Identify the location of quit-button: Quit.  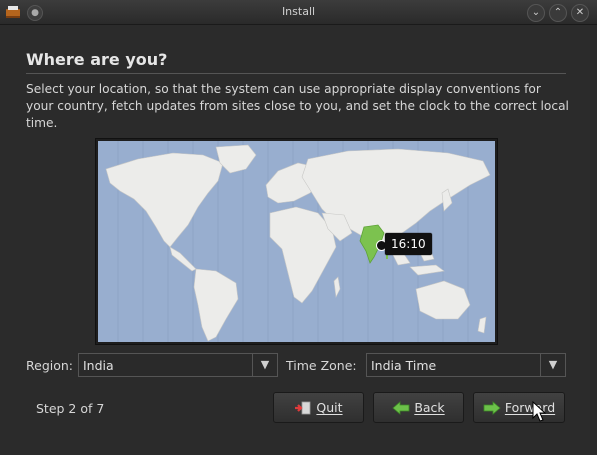
(318, 407).